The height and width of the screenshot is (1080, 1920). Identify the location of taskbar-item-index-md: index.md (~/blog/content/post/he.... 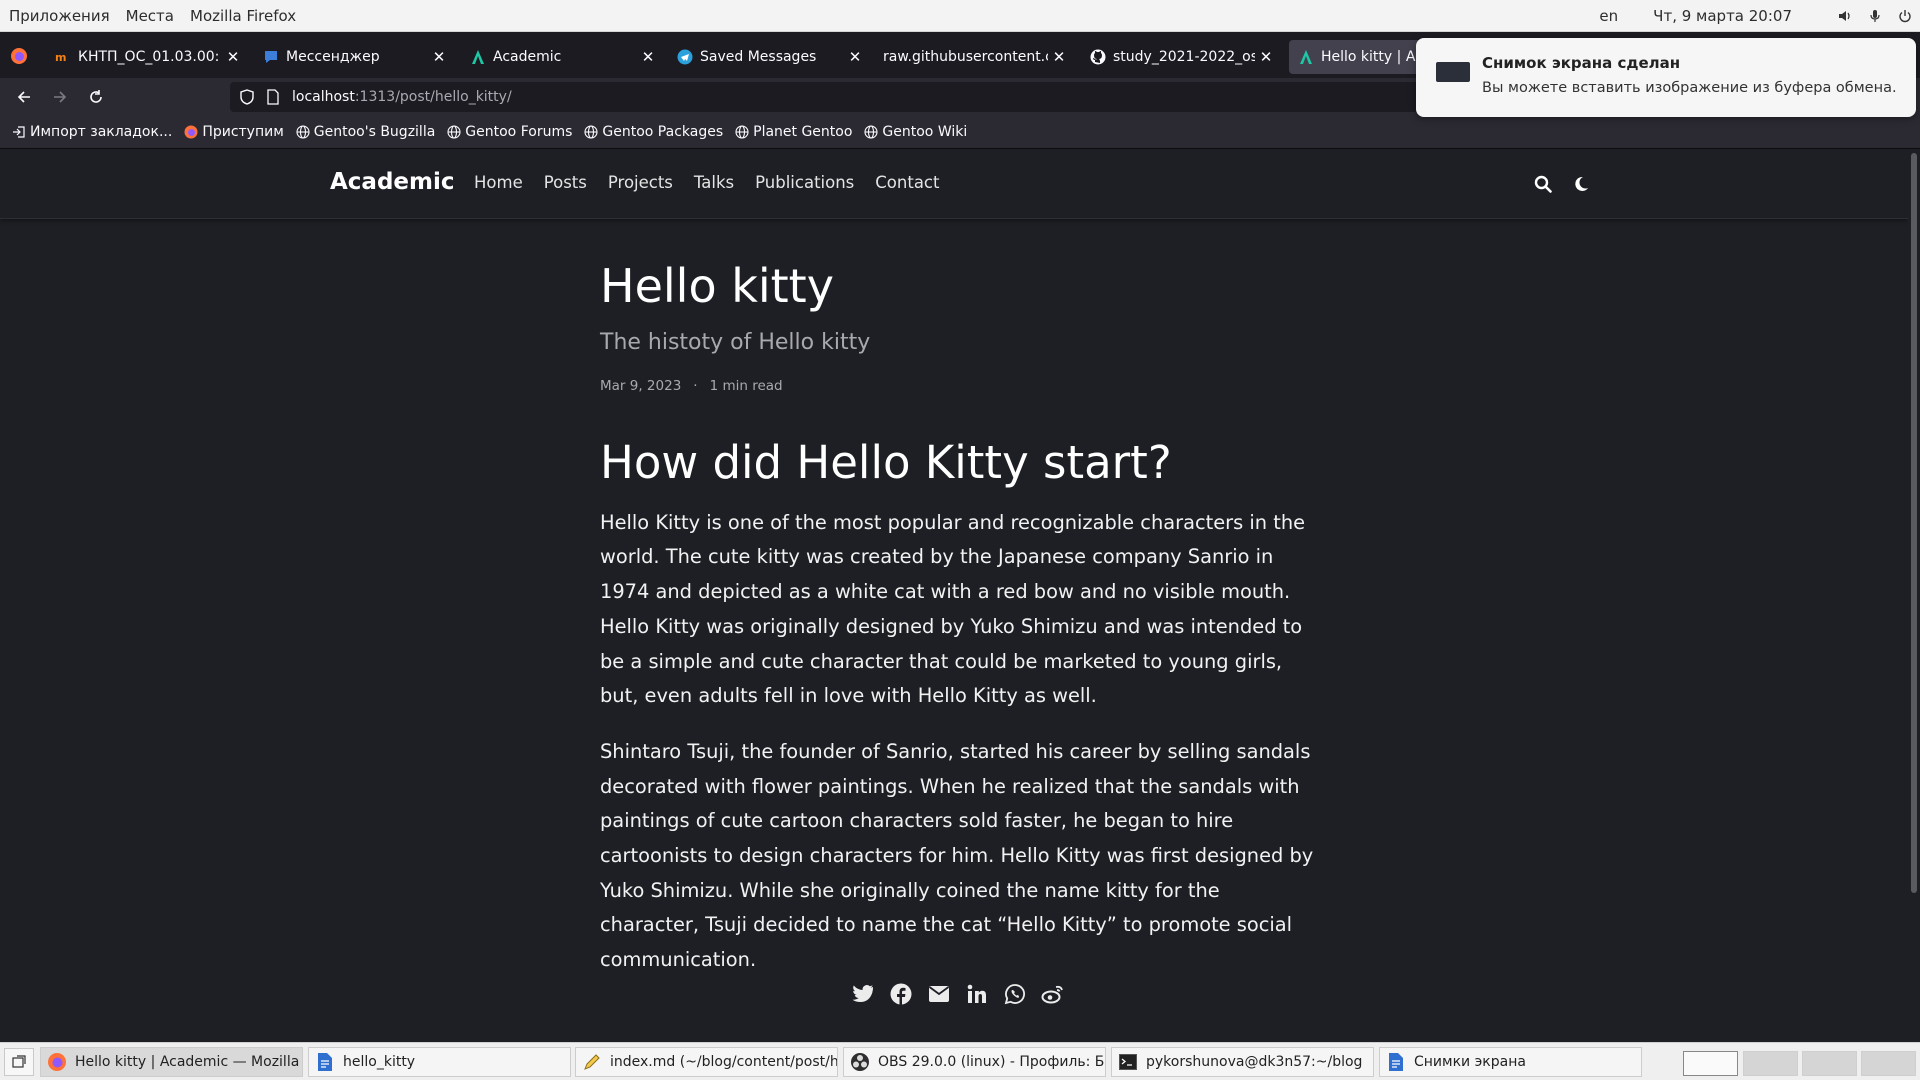
(706, 1062).